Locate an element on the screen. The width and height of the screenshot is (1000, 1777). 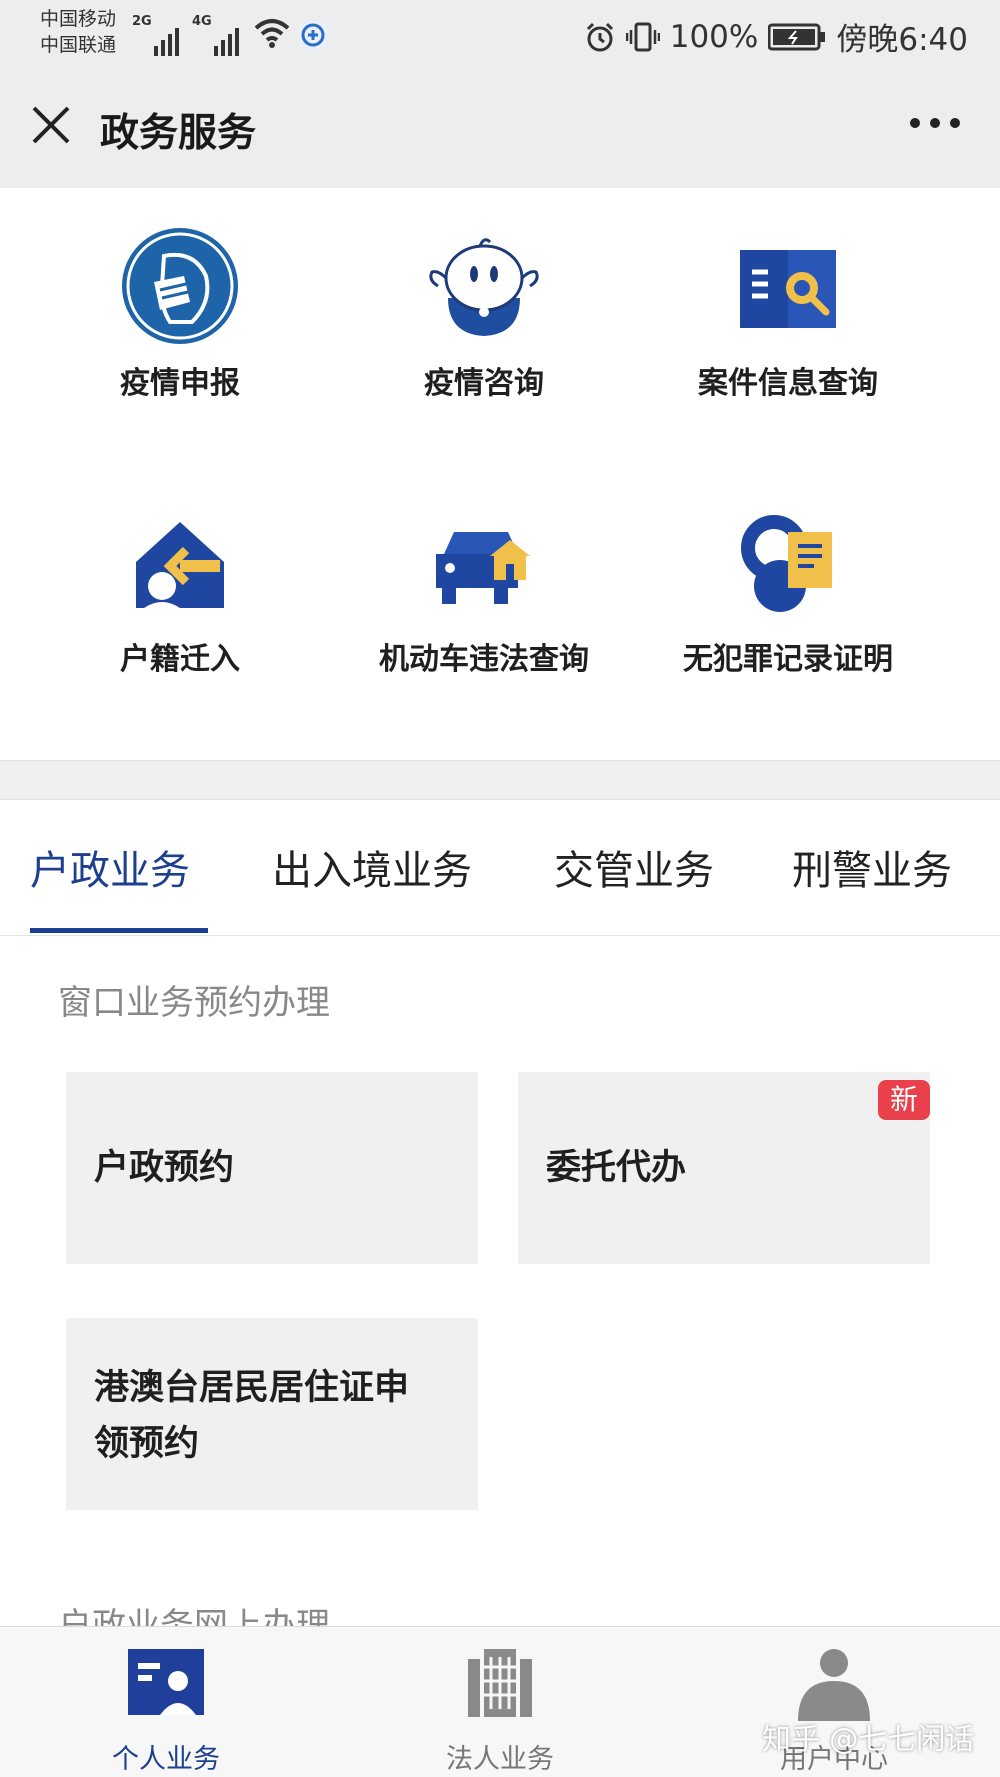
mascot-icon is located at coordinates (484, 287).